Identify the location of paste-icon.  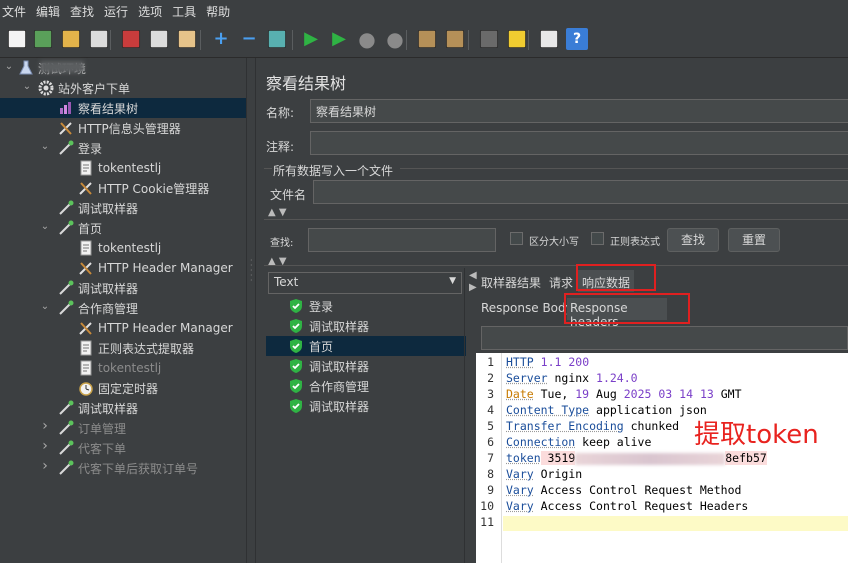
(187, 39).